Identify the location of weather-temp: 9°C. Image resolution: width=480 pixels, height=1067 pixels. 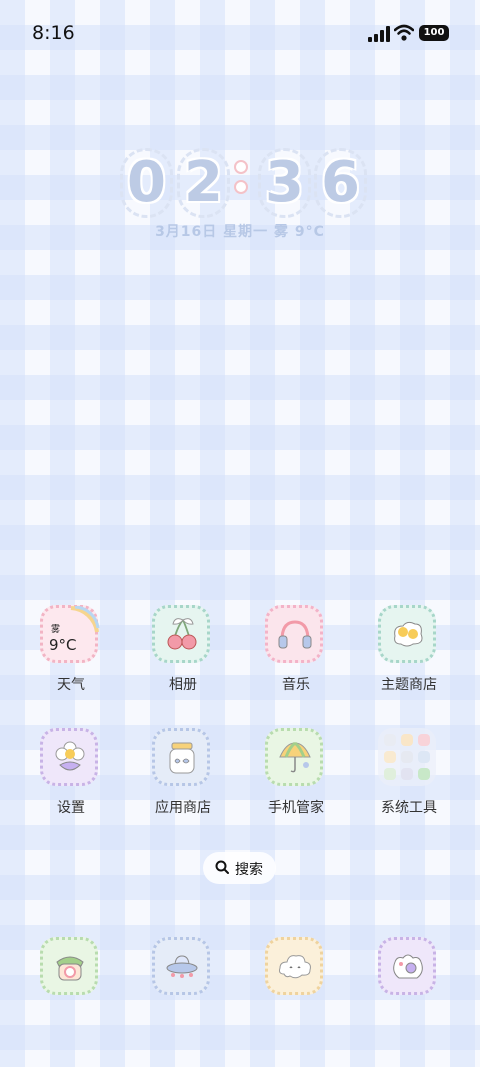
(63, 645).